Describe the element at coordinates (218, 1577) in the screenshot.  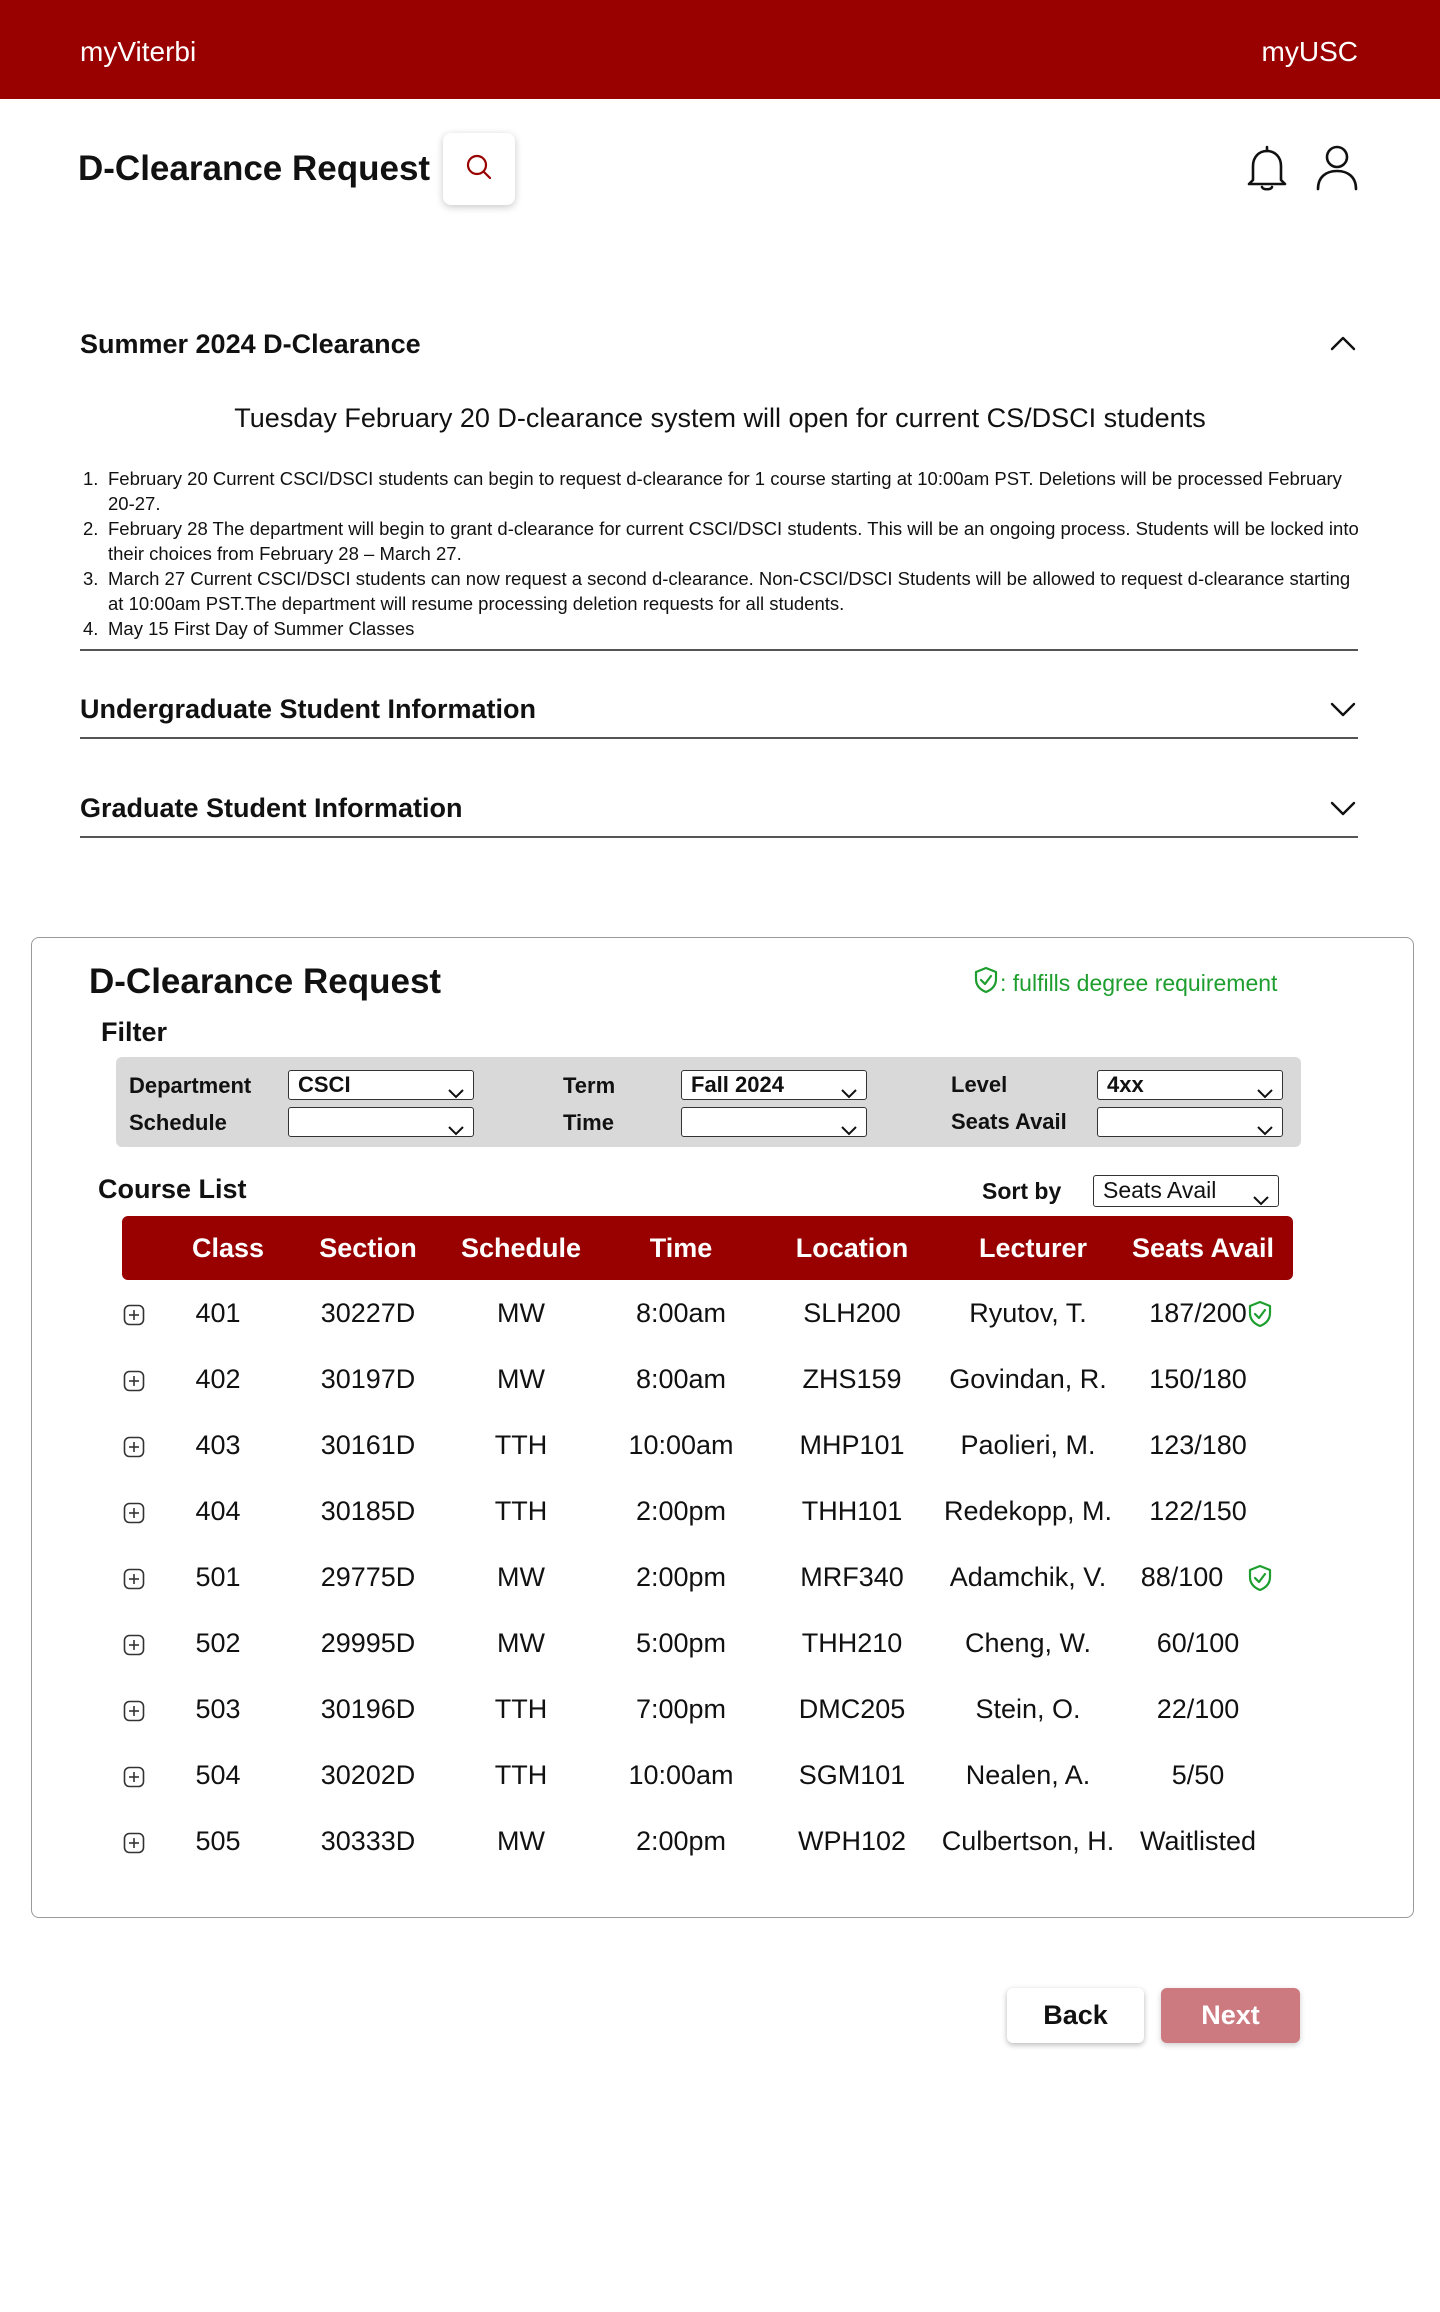
I see `cell-class: 501` at that location.